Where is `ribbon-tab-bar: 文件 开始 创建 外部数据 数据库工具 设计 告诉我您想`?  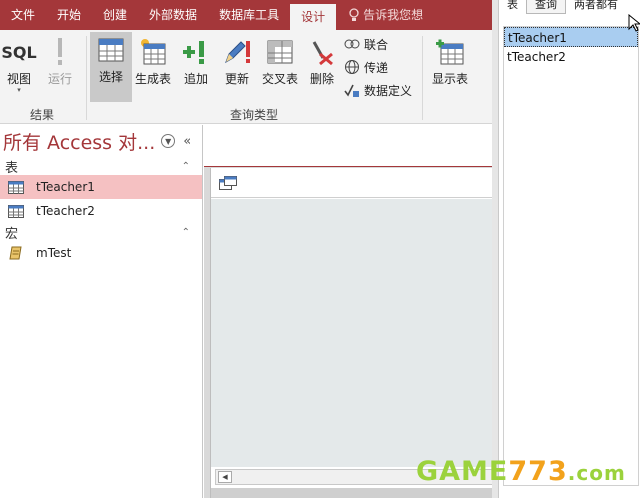 ribbon-tab-bar: 文件 开始 创建 外部数据 数据库工具 设计 告诉我您想 is located at coordinates (246, 15).